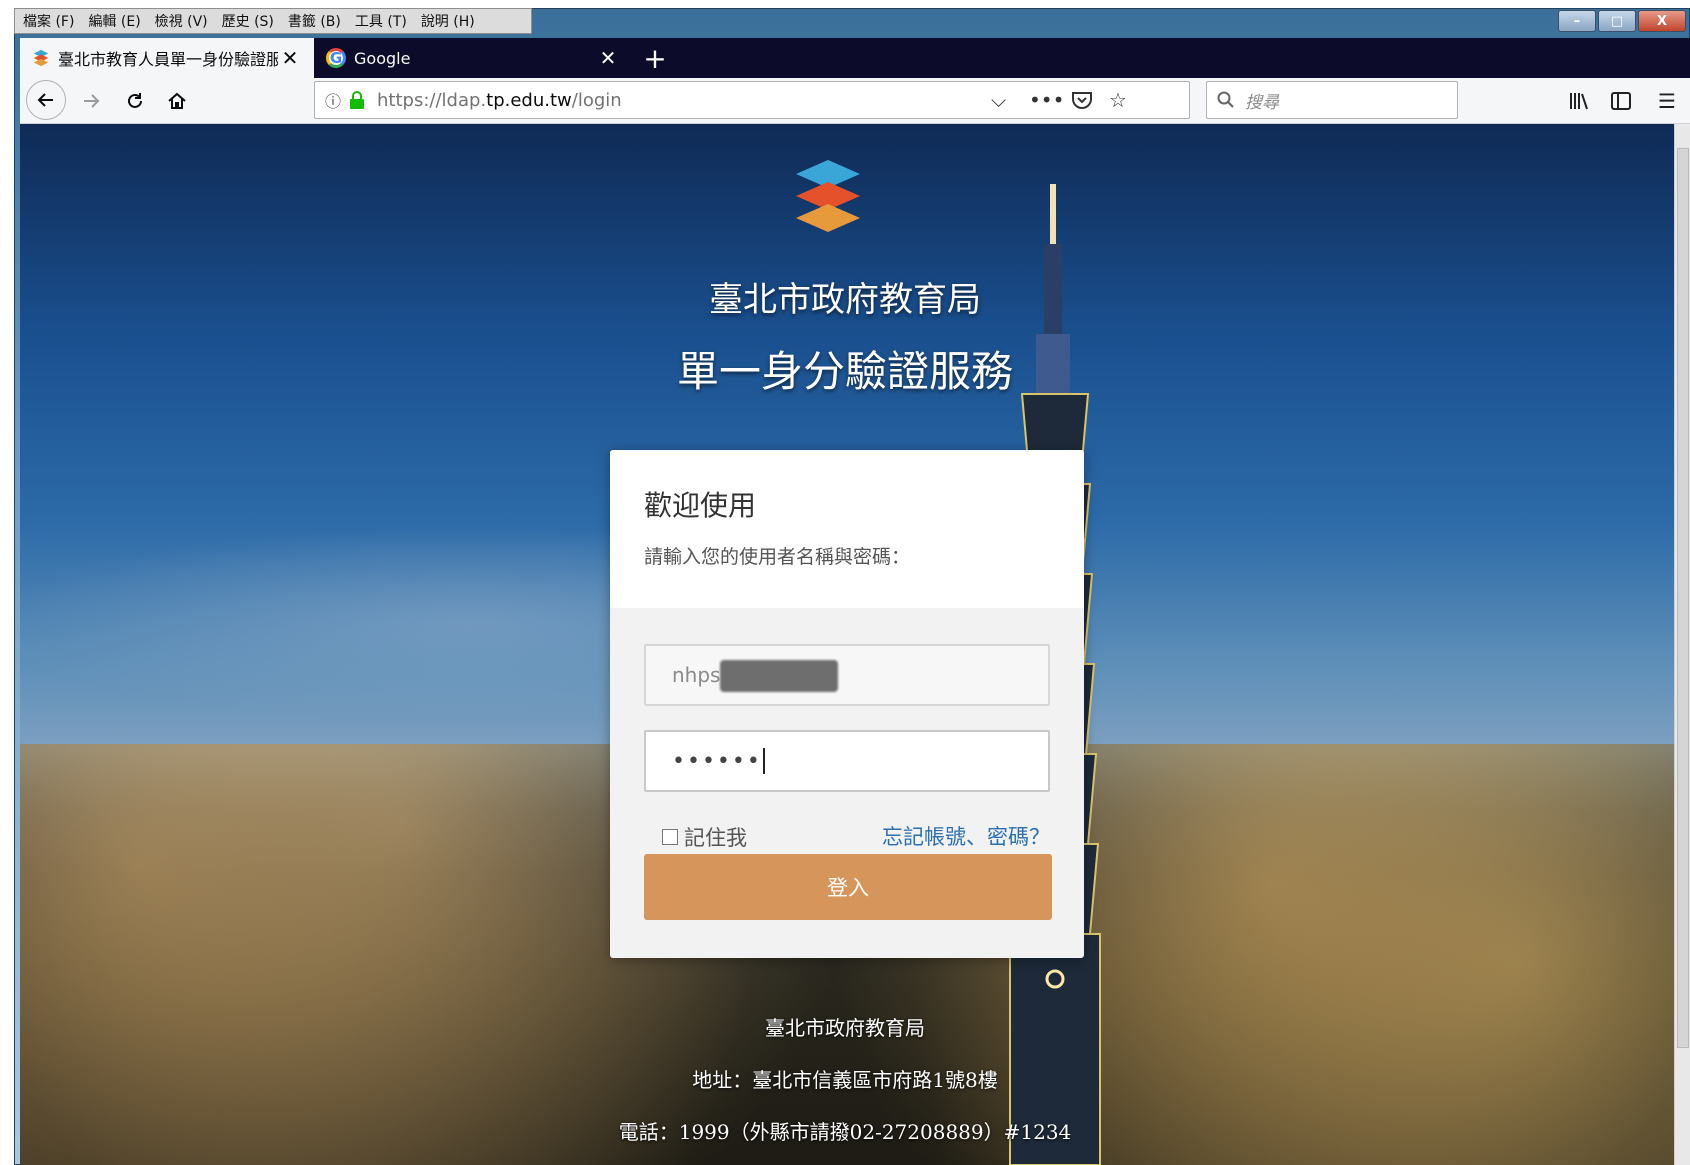 This screenshot has height=1165, width=1690. What do you see at coordinates (1332, 100) in the screenshot?
I see `search-input: 搜尋` at bounding box center [1332, 100].